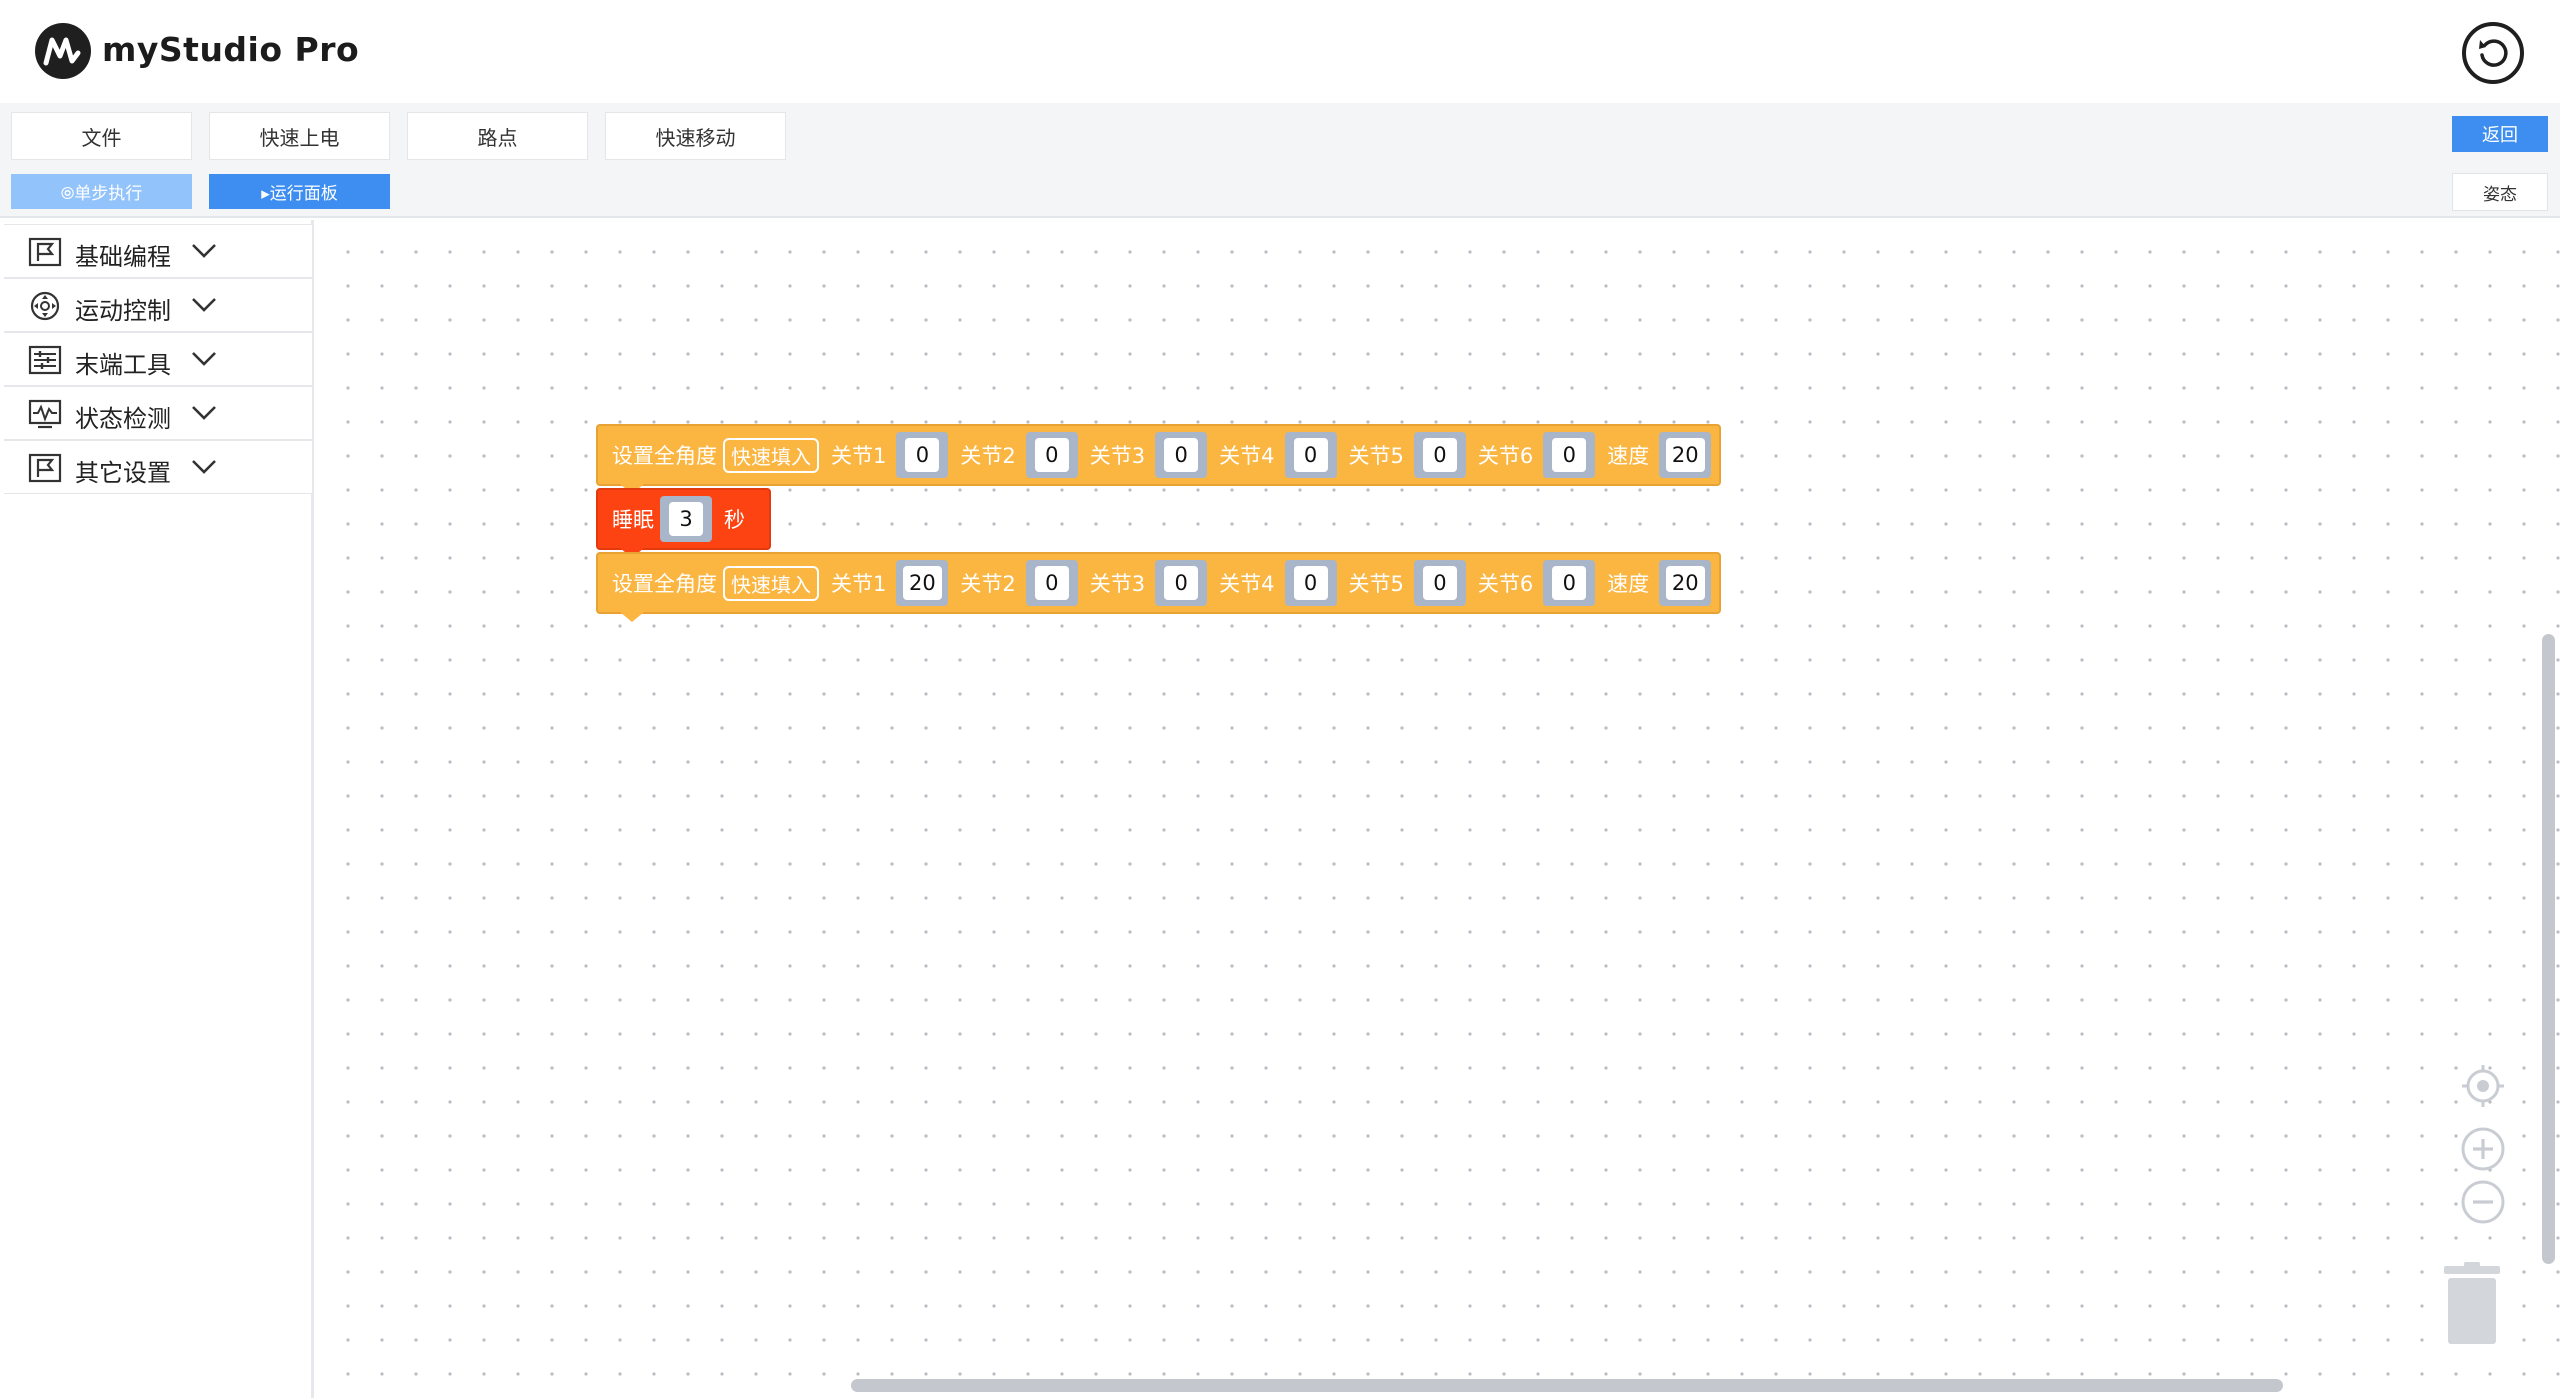 This screenshot has height=1398, width=2560. What do you see at coordinates (2500, 192) in the screenshot?
I see `pose-button: 姿态` at bounding box center [2500, 192].